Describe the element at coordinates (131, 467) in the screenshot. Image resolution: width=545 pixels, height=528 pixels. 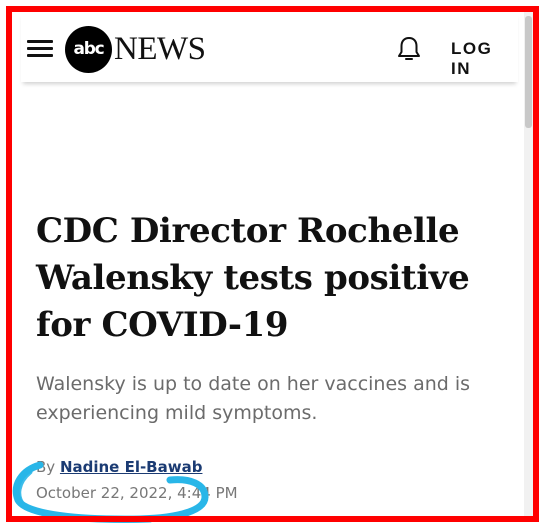
I see `author-link: Nadine El-Bawab` at that location.